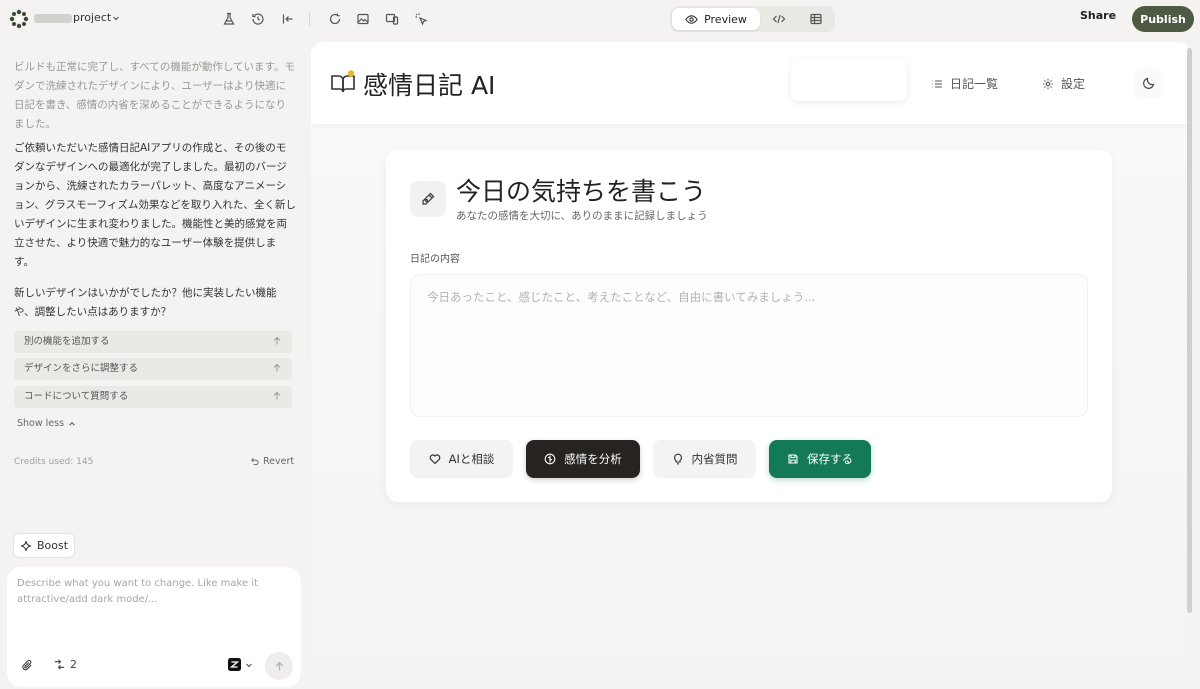 The image size is (1200, 689). What do you see at coordinates (849, 80) in the screenshot?
I see `nav-item-new-entry` at bounding box center [849, 80].